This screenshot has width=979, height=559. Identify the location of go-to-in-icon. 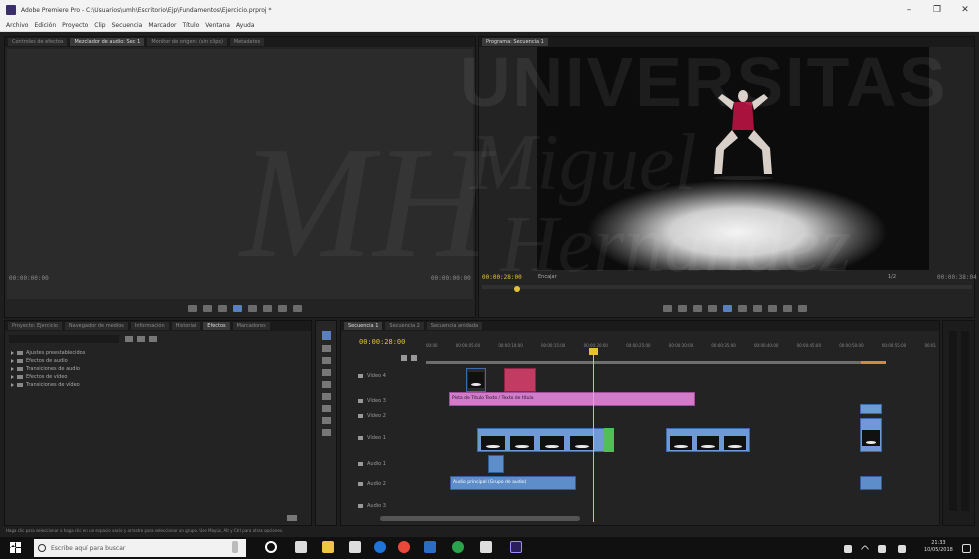
(697, 308).